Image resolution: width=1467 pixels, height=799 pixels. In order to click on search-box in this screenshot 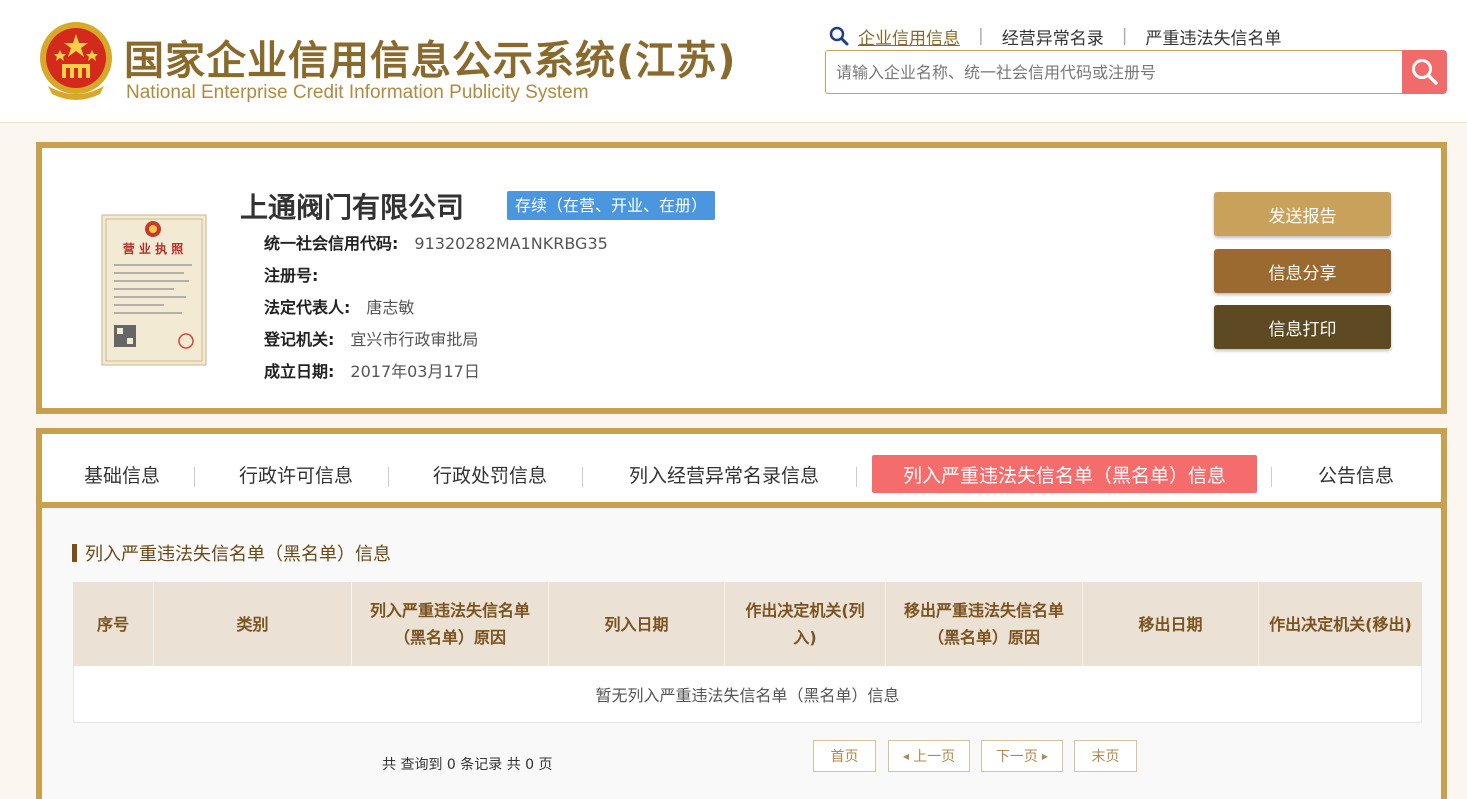, I will do `click(1114, 72)`.